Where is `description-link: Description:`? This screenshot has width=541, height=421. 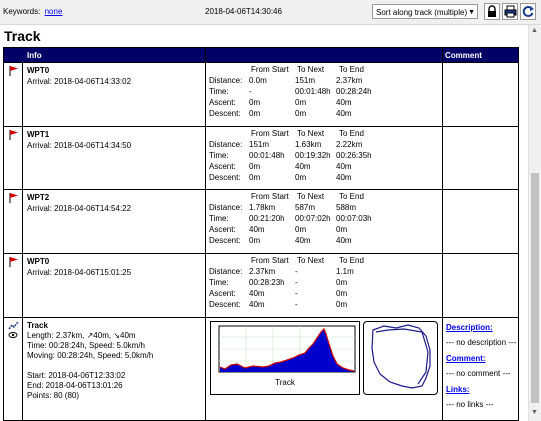
description-link: Description: is located at coordinates (469, 327).